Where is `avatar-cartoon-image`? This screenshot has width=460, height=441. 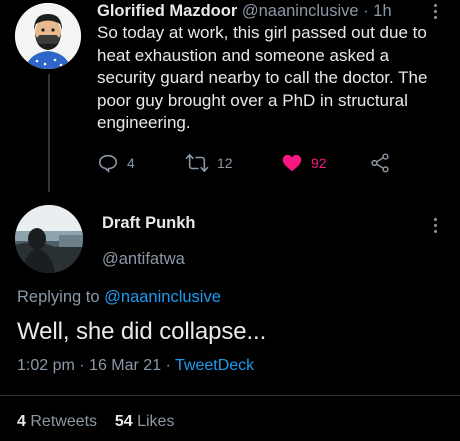
avatar-cartoon-image is located at coordinates (48, 36).